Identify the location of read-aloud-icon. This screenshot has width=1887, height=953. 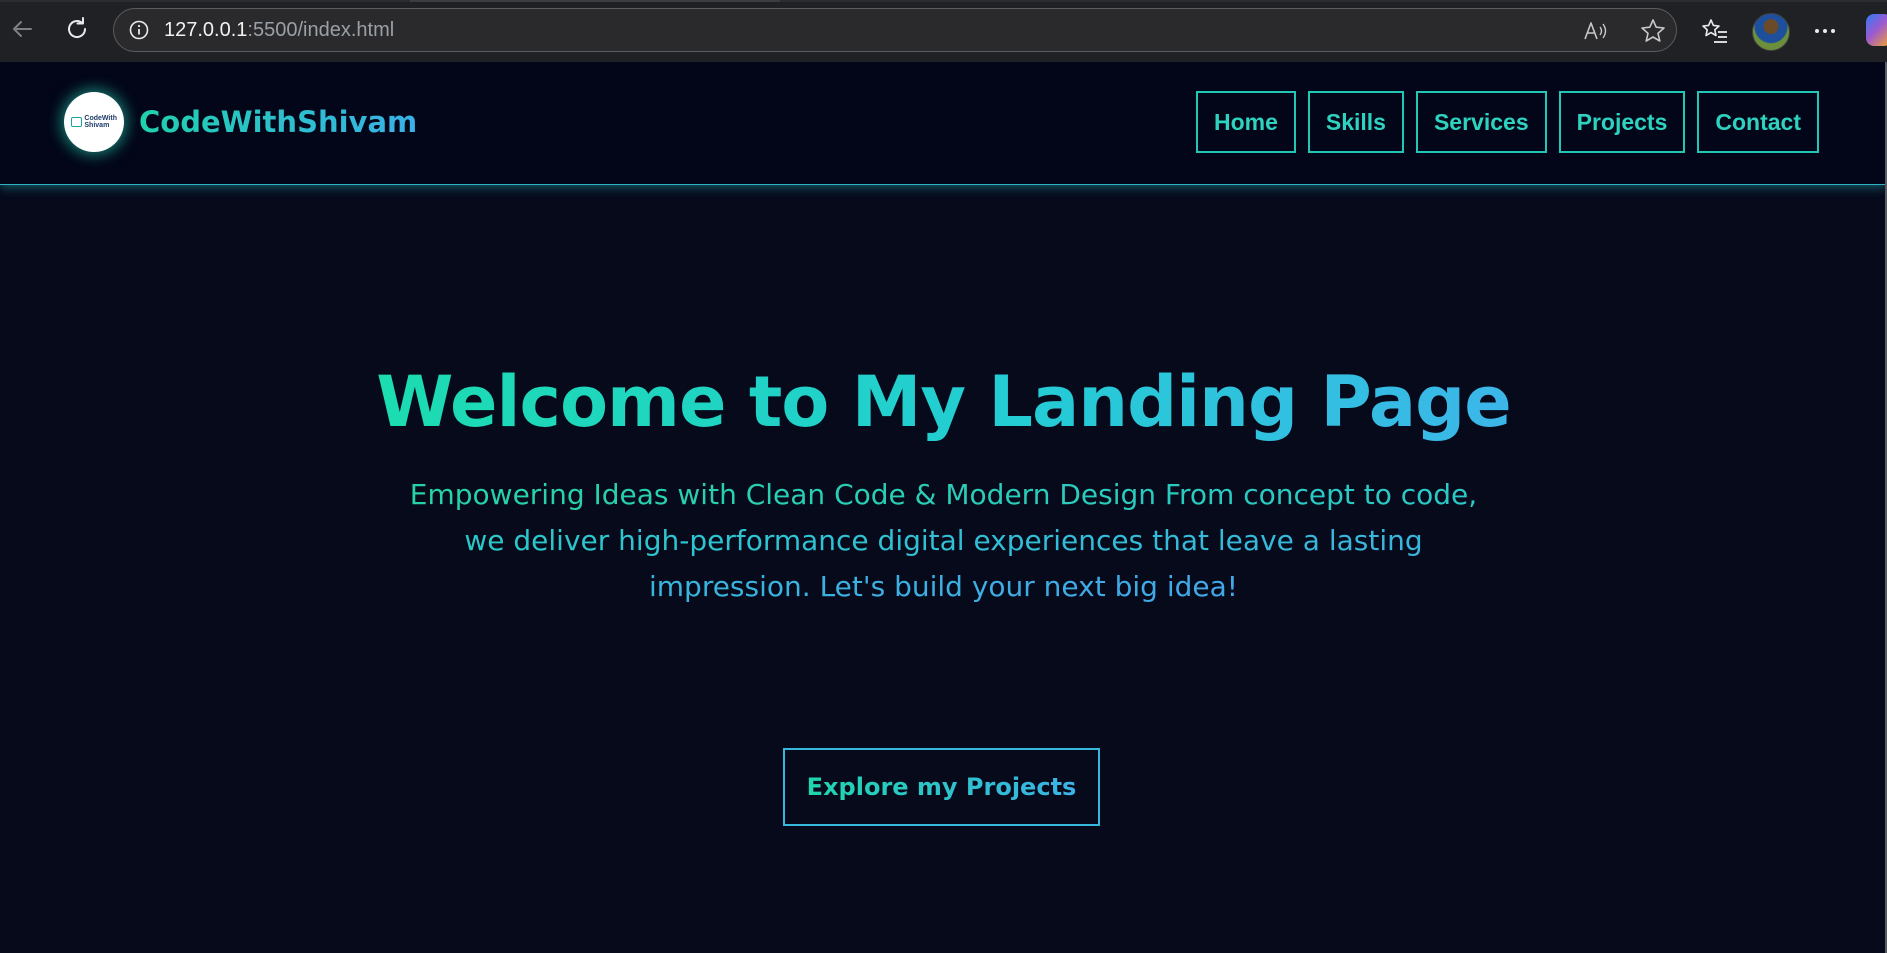
(1595, 31).